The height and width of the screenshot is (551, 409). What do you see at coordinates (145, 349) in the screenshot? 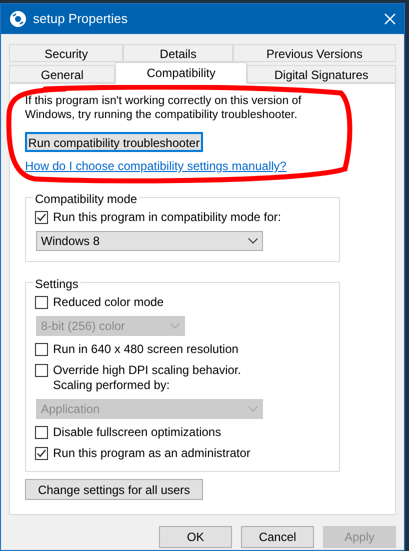
I see `checkbox-label: Run in 640 x 480 screen resolution` at bounding box center [145, 349].